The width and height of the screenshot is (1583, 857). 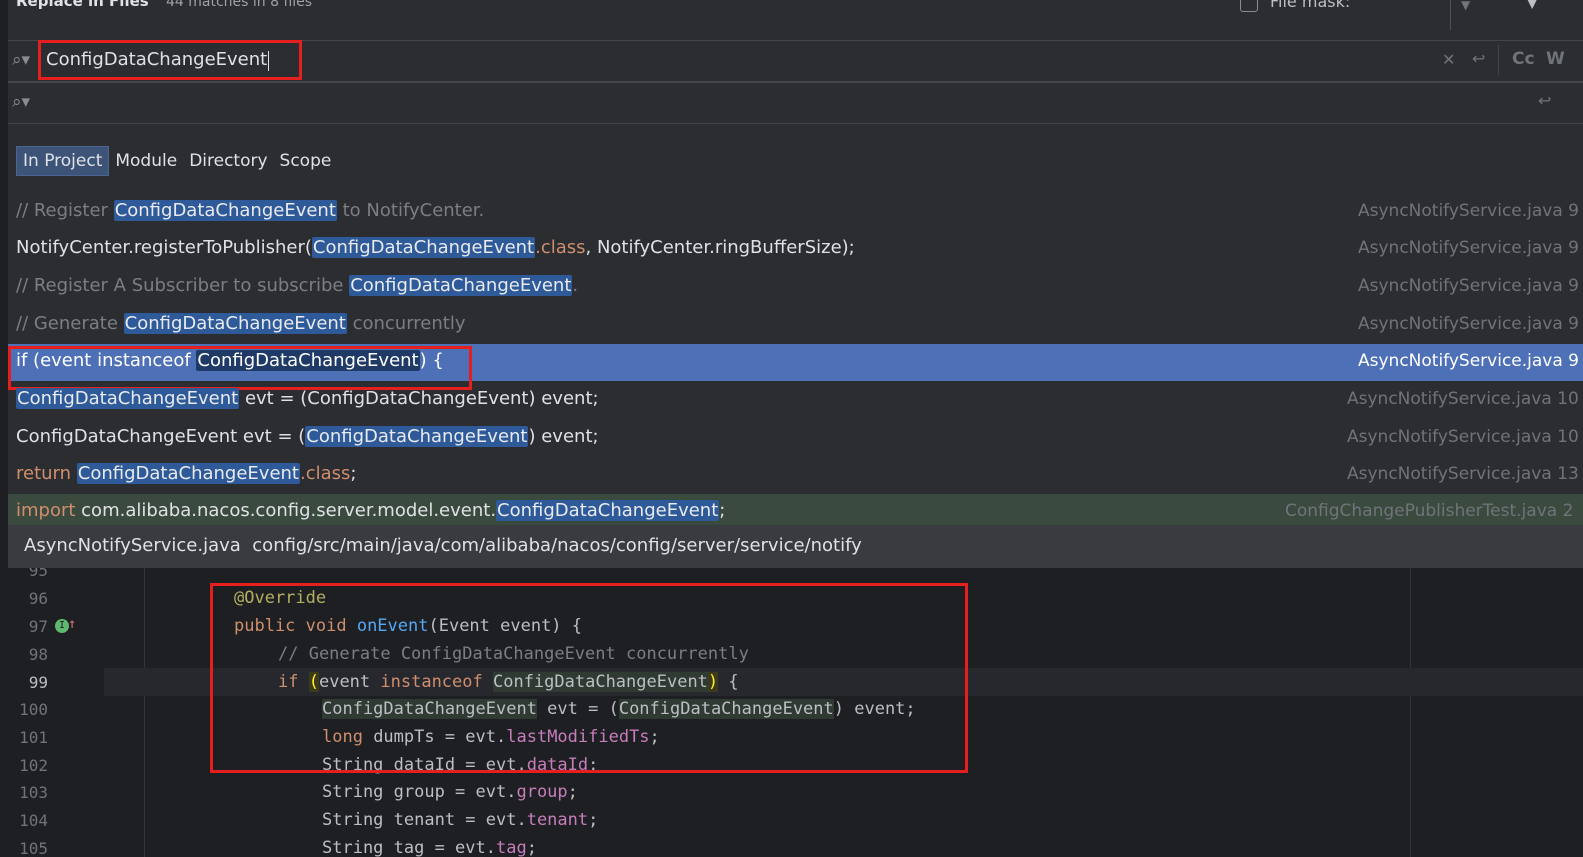 What do you see at coordinates (21, 60) in the screenshot?
I see `search-history-icon: ⌕▾` at bounding box center [21, 60].